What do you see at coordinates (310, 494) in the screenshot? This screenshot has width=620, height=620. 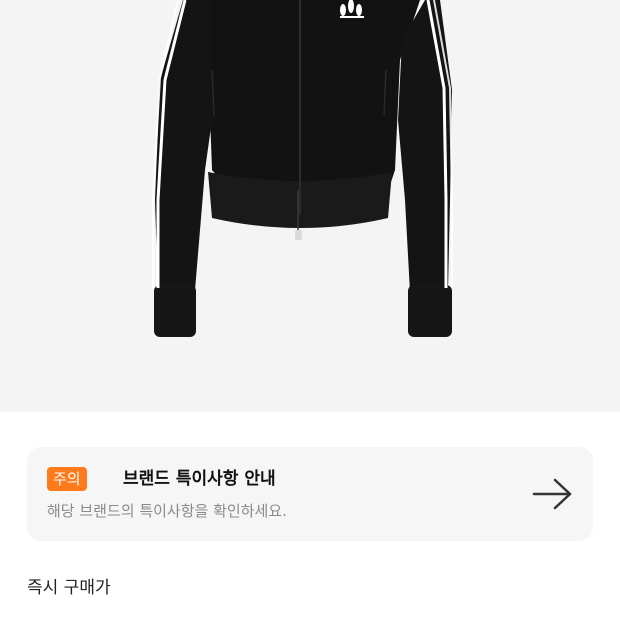 I see `brand-notice-card: 주의 브랜드 특이사항 안내 해당 브랜드의 특이사항을 확인하세요.` at bounding box center [310, 494].